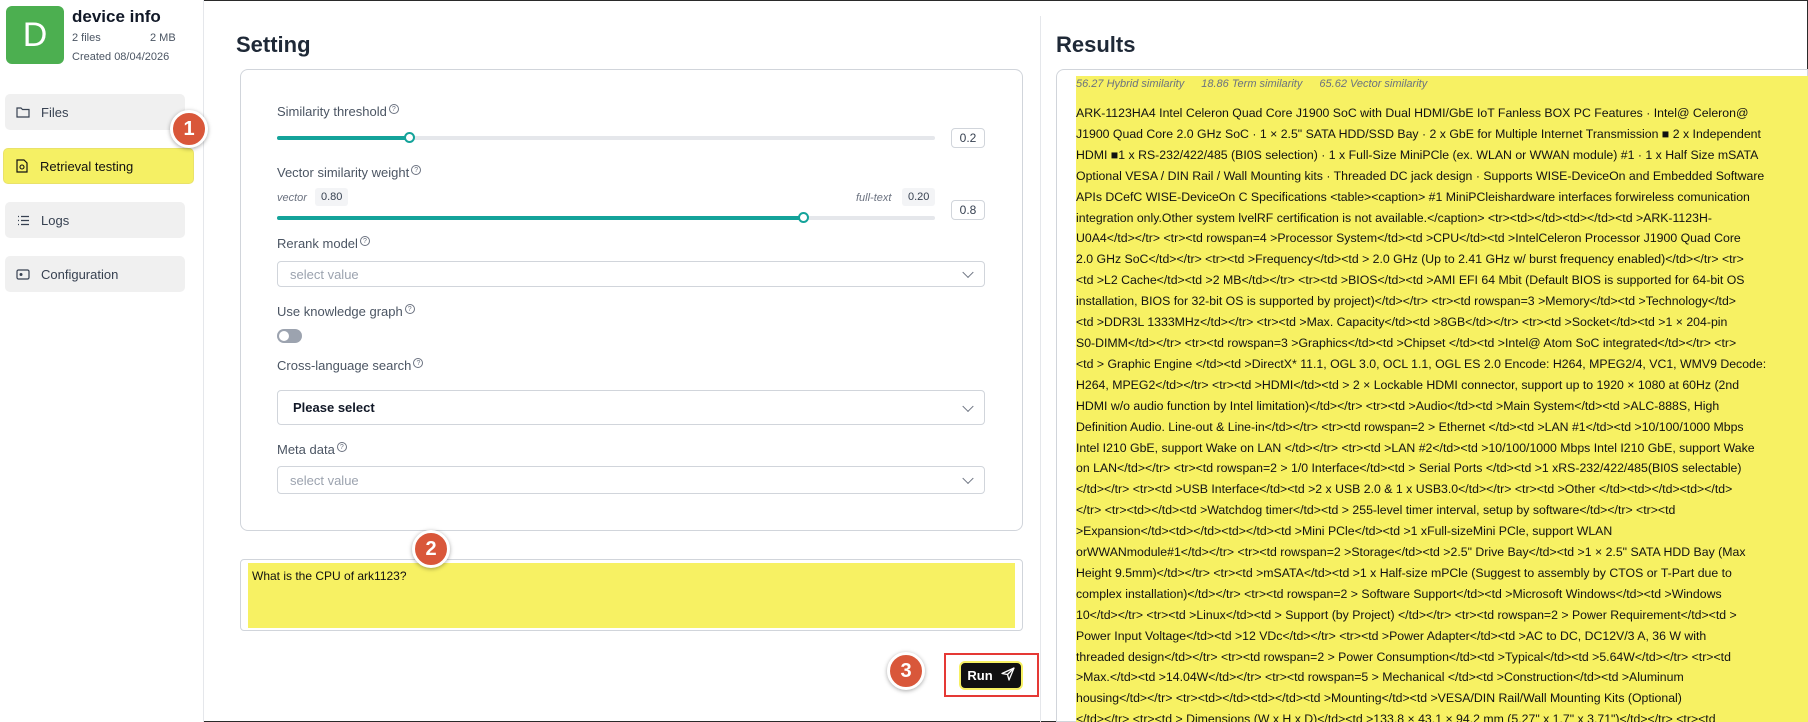  What do you see at coordinates (121, 57) in the screenshot?
I see `created-date: Created 08/04/2026` at bounding box center [121, 57].